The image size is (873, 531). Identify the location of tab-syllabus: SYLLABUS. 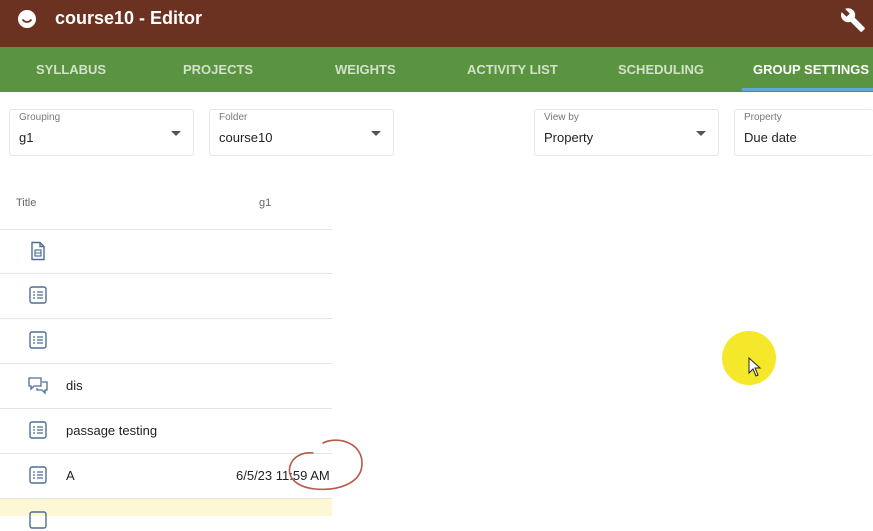
(71, 69).